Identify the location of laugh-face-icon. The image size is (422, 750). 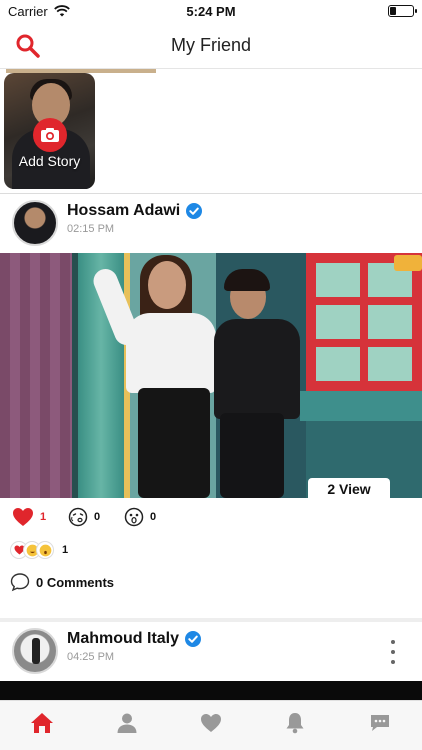
(78, 517).